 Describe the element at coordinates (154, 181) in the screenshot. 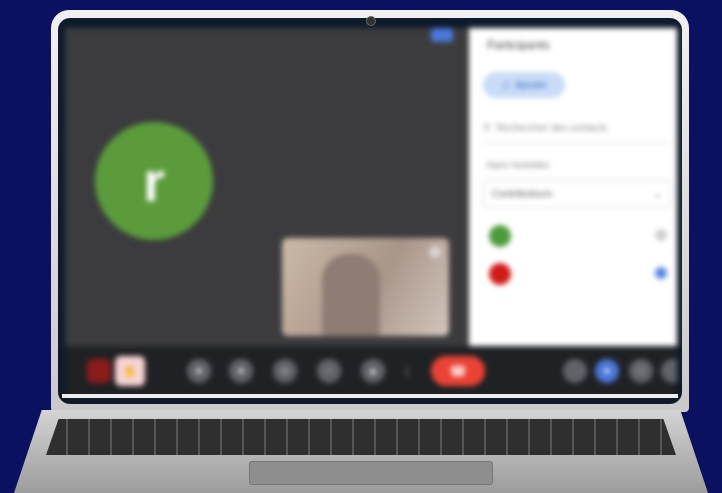

I see `participant-avatar: r` at that location.